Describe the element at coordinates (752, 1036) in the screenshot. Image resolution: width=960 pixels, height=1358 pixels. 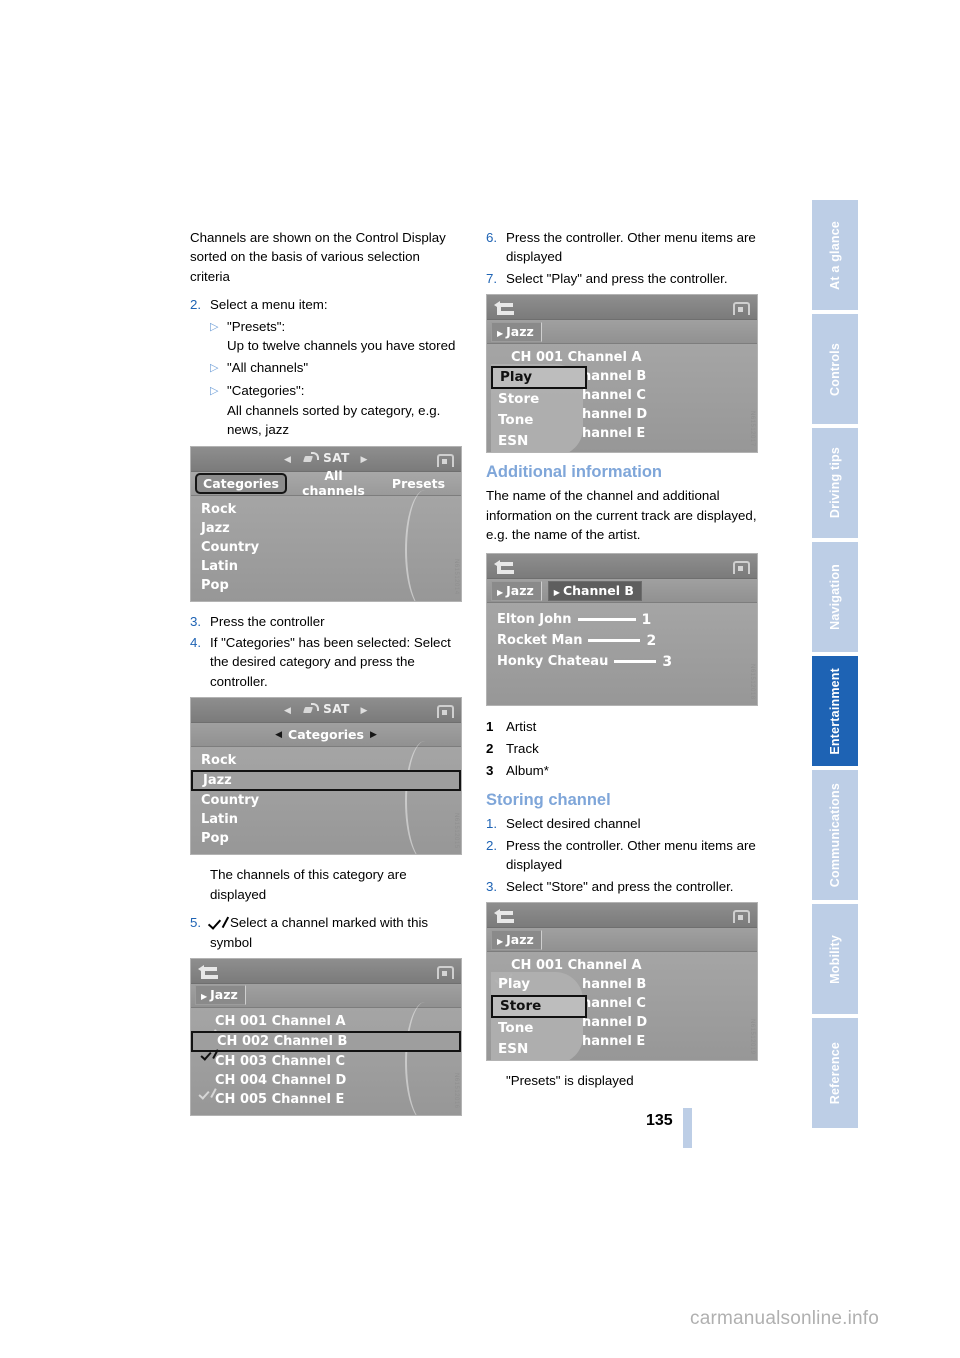
I see `figure-code-watermark: N61512019` at that location.